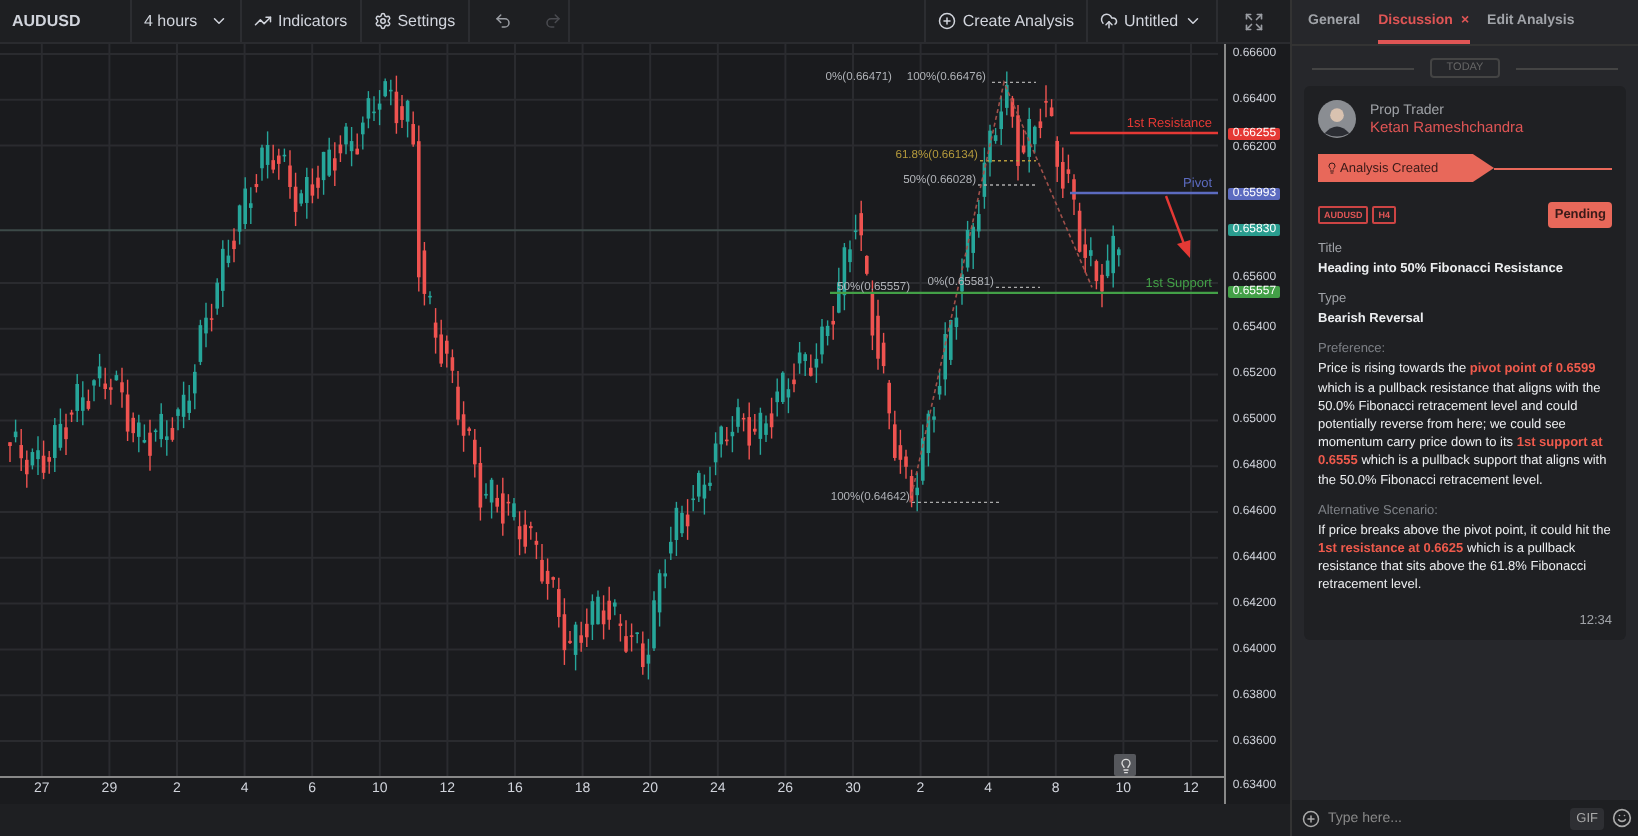 The image size is (1638, 836). What do you see at coordinates (1006, 21) in the screenshot?
I see `create-analysis-button: Create Analysis` at bounding box center [1006, 21].